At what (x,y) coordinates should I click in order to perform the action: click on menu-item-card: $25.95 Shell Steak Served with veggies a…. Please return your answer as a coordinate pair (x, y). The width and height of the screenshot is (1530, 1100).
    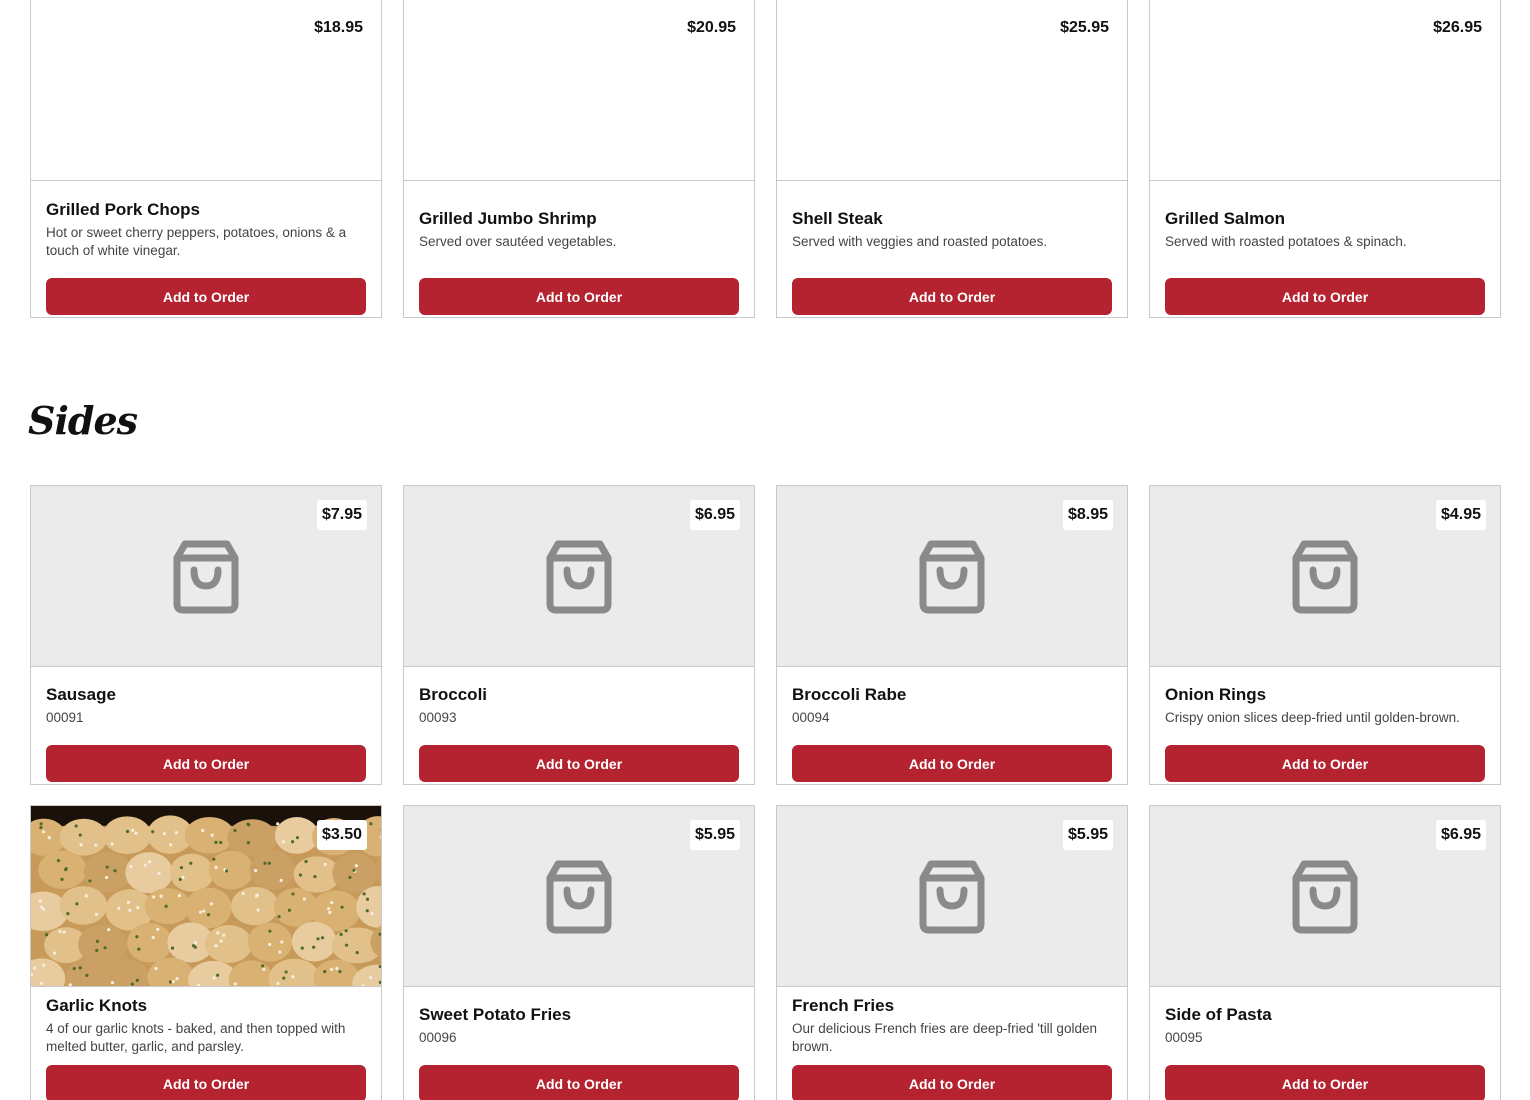
    Looking at the image, I should click on (952, 159).